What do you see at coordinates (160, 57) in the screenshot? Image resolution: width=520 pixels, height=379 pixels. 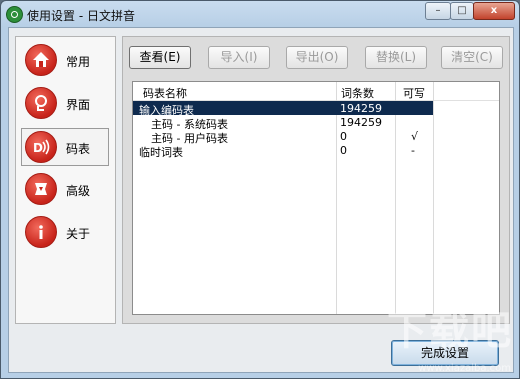 I see `view-button: 查看(E)` at bounding box center [160, 57].